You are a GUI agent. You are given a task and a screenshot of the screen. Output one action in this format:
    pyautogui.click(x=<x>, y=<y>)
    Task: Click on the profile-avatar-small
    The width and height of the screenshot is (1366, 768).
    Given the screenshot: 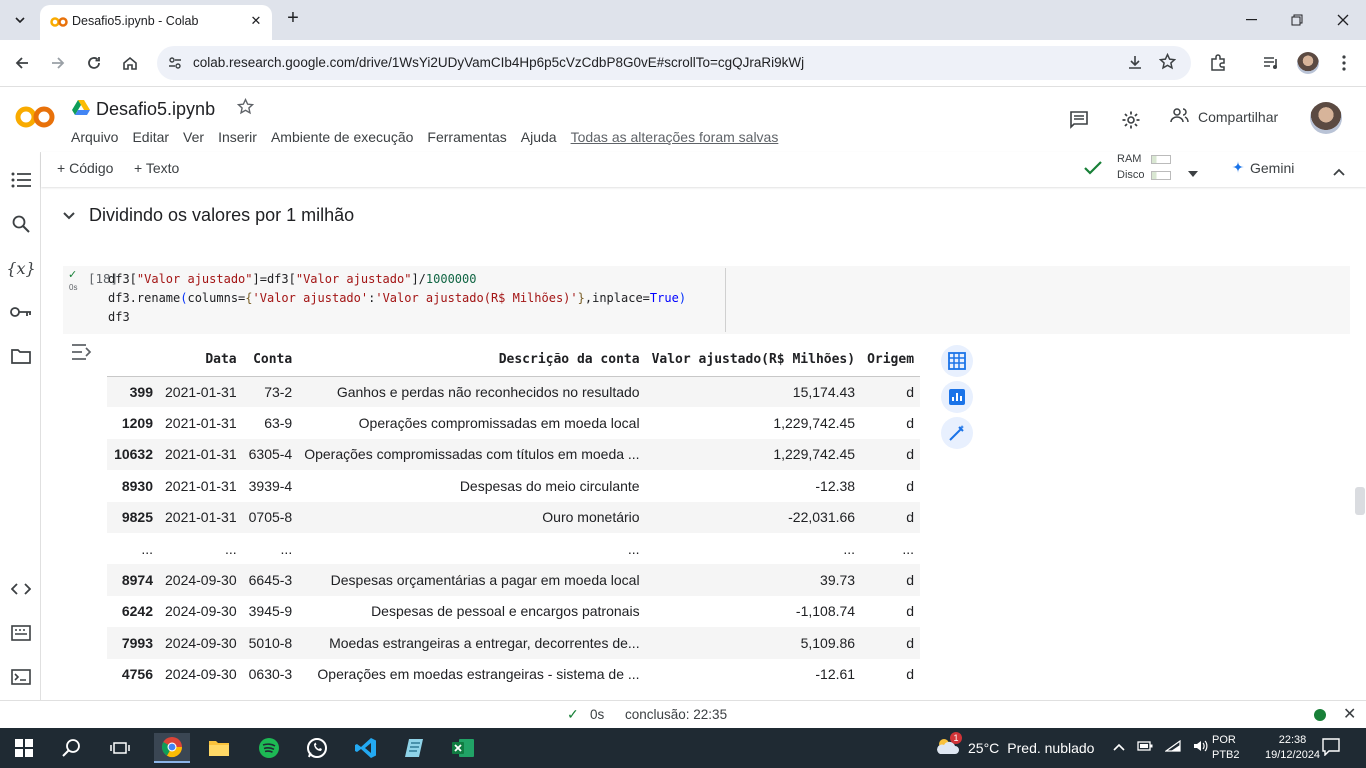 What is the action you would take?
    pyautogui.click(x=1308, y=63)
    